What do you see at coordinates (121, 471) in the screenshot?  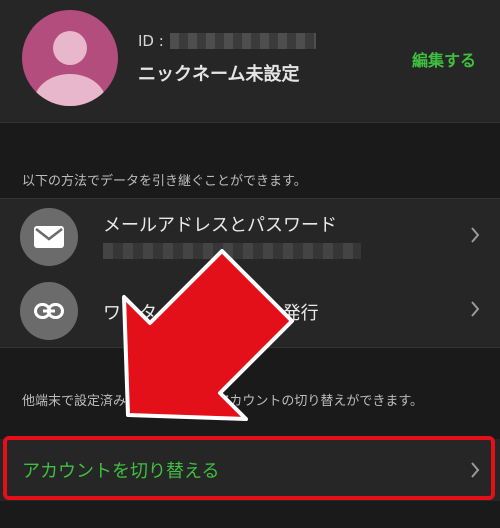 I see `switch-account-label: アカウントを切り替える` at bounding box center [121, 471].